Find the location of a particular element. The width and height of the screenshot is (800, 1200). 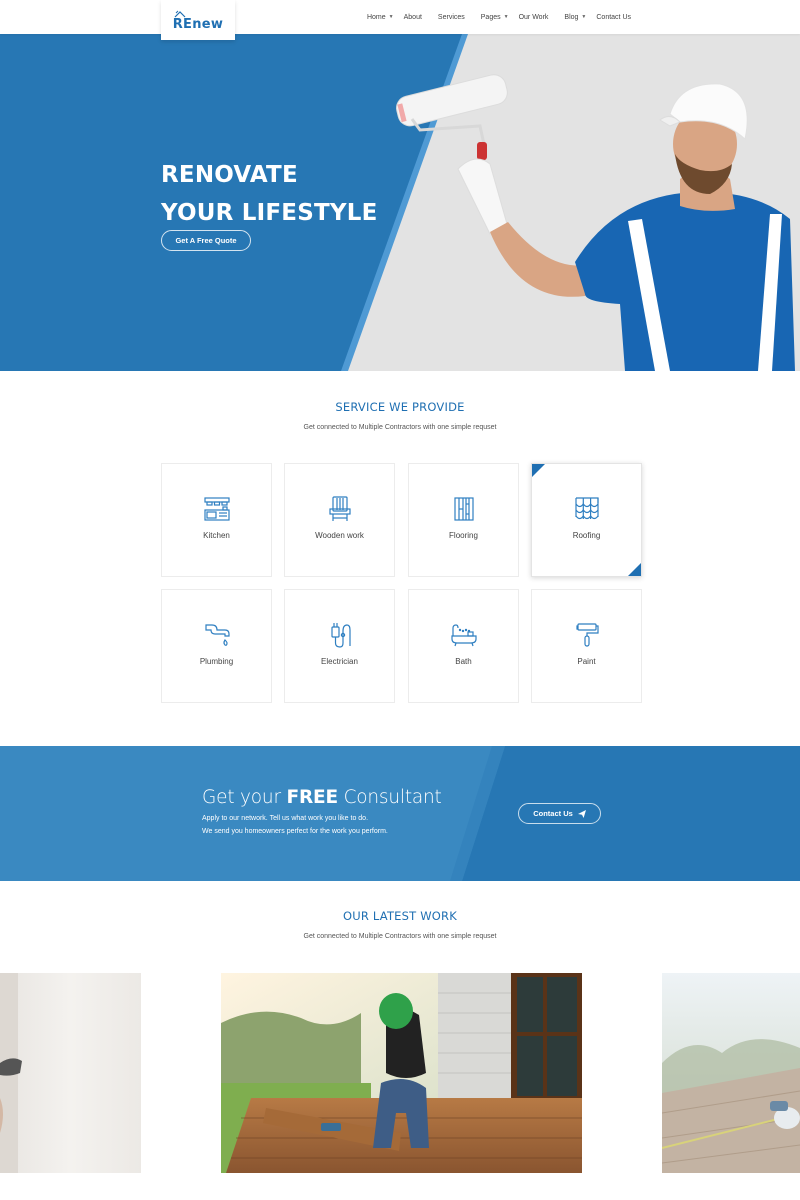

nav-about: About is located at coordinates (413, 17).